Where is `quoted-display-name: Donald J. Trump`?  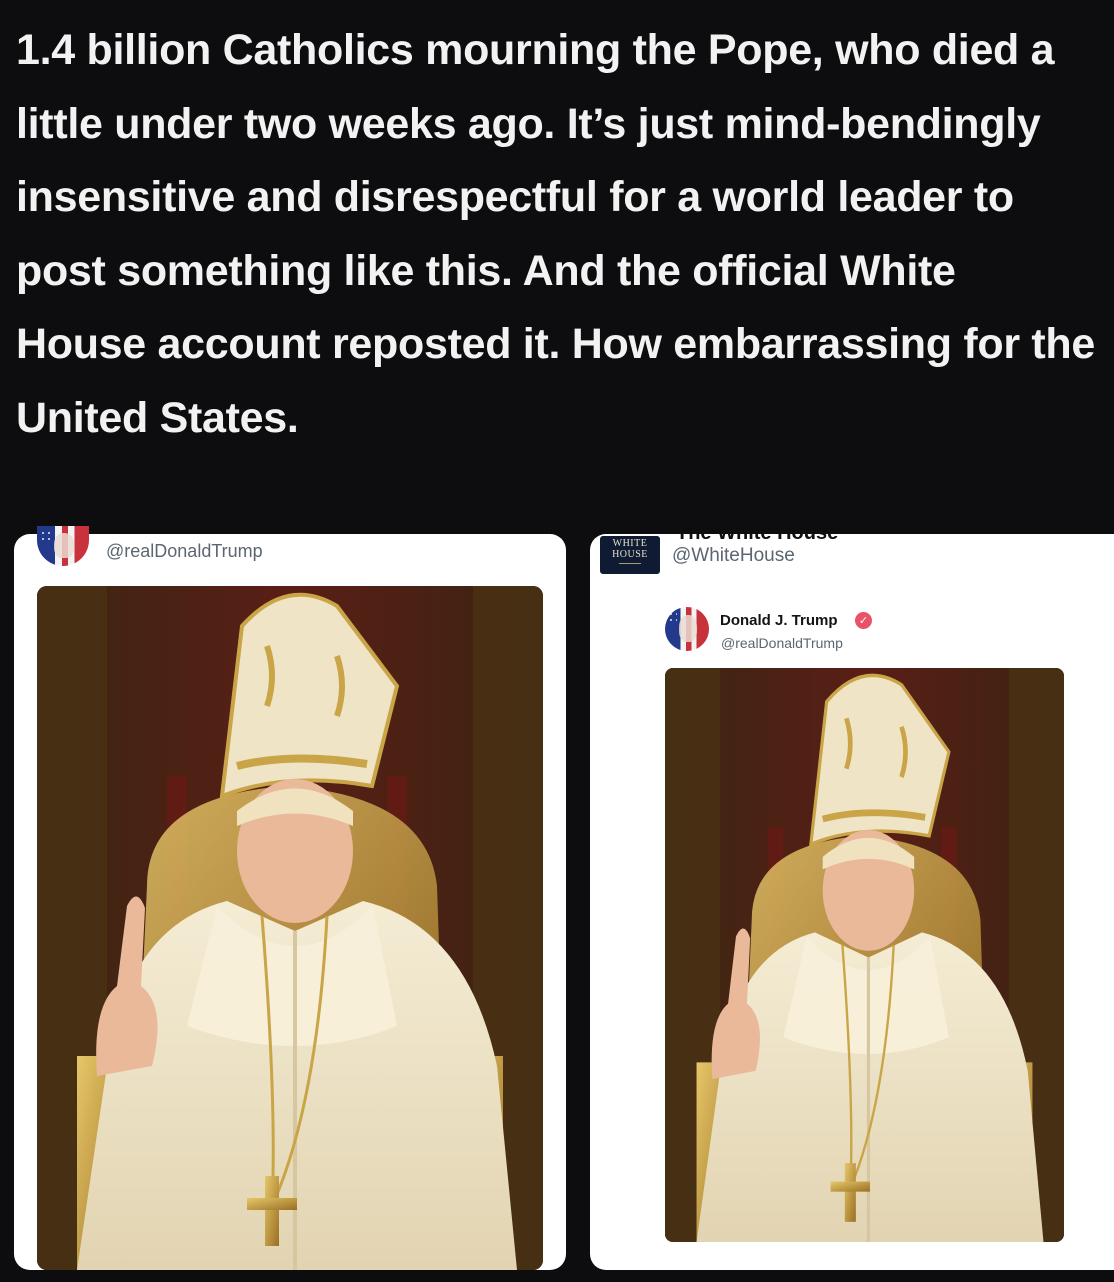 quoted-display-name: Donald J. Trump is located at coordinates (779, 620).